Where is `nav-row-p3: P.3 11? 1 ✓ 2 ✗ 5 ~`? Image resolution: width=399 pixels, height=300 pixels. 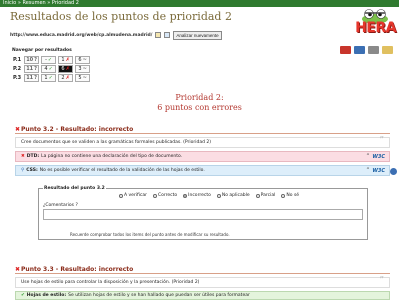 nav-row-p3: P.3 11? 1 ✓ 2 ✗ 5 ~ is located at coordinates (51, 77).